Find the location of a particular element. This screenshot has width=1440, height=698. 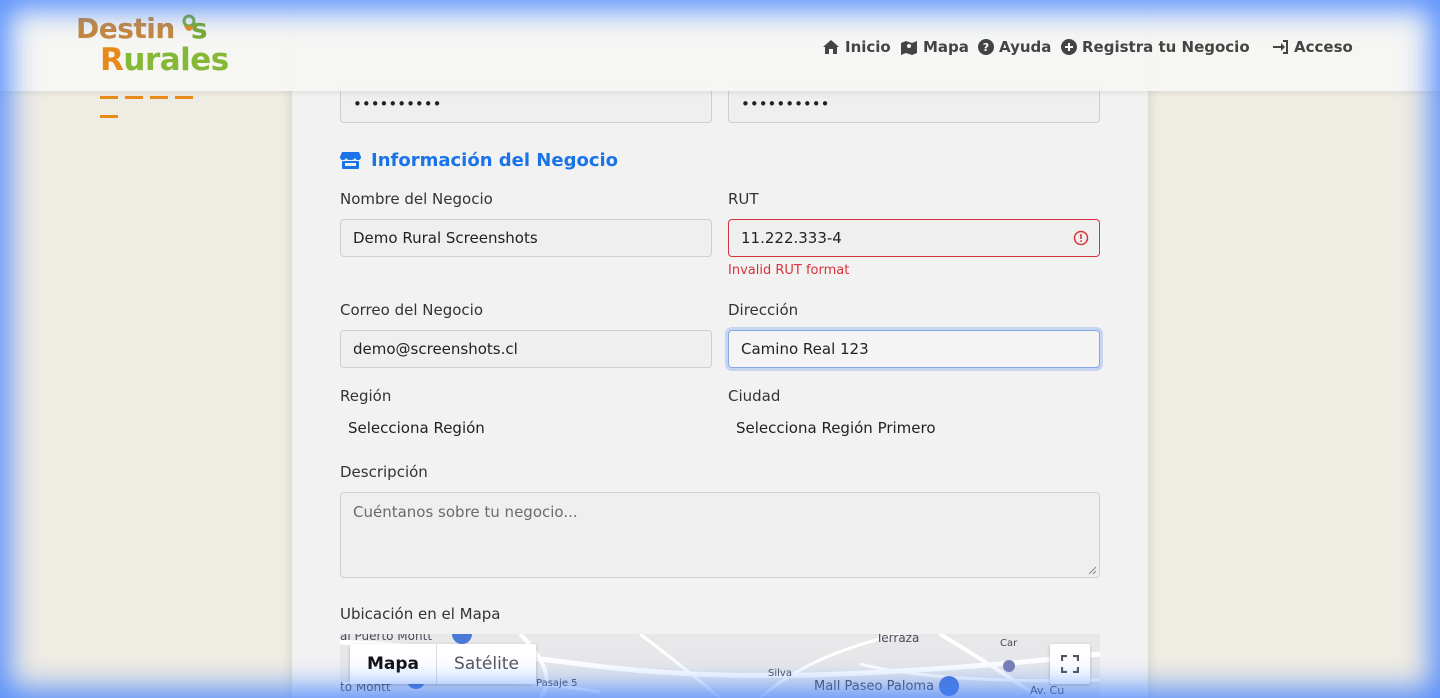

map-type-satellite-button: Satélite is located at coordinates (486, 664).